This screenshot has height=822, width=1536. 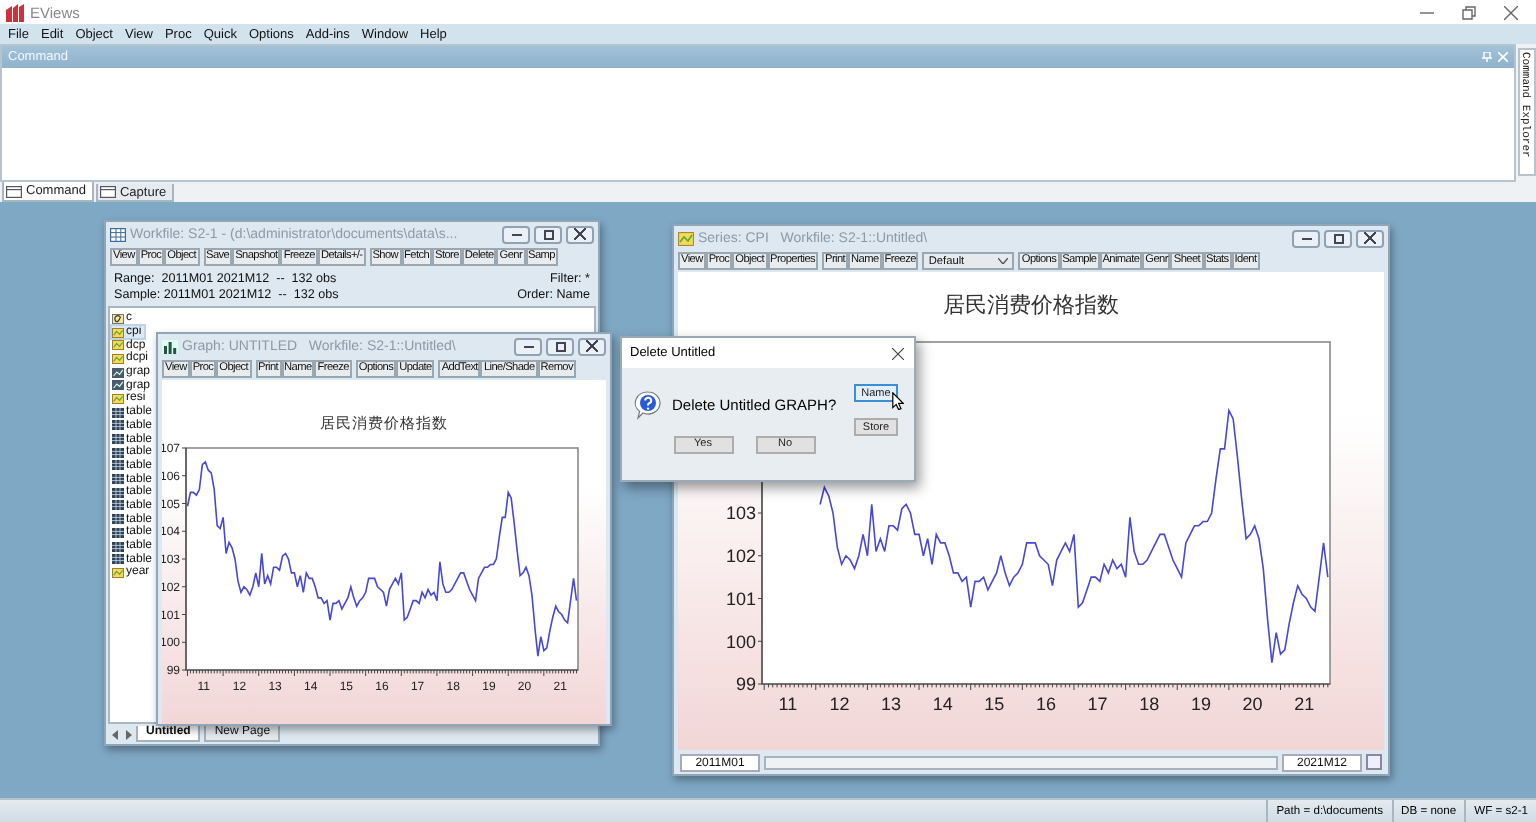 I want to click on tick-label: 11, so click(x=788, y=704).